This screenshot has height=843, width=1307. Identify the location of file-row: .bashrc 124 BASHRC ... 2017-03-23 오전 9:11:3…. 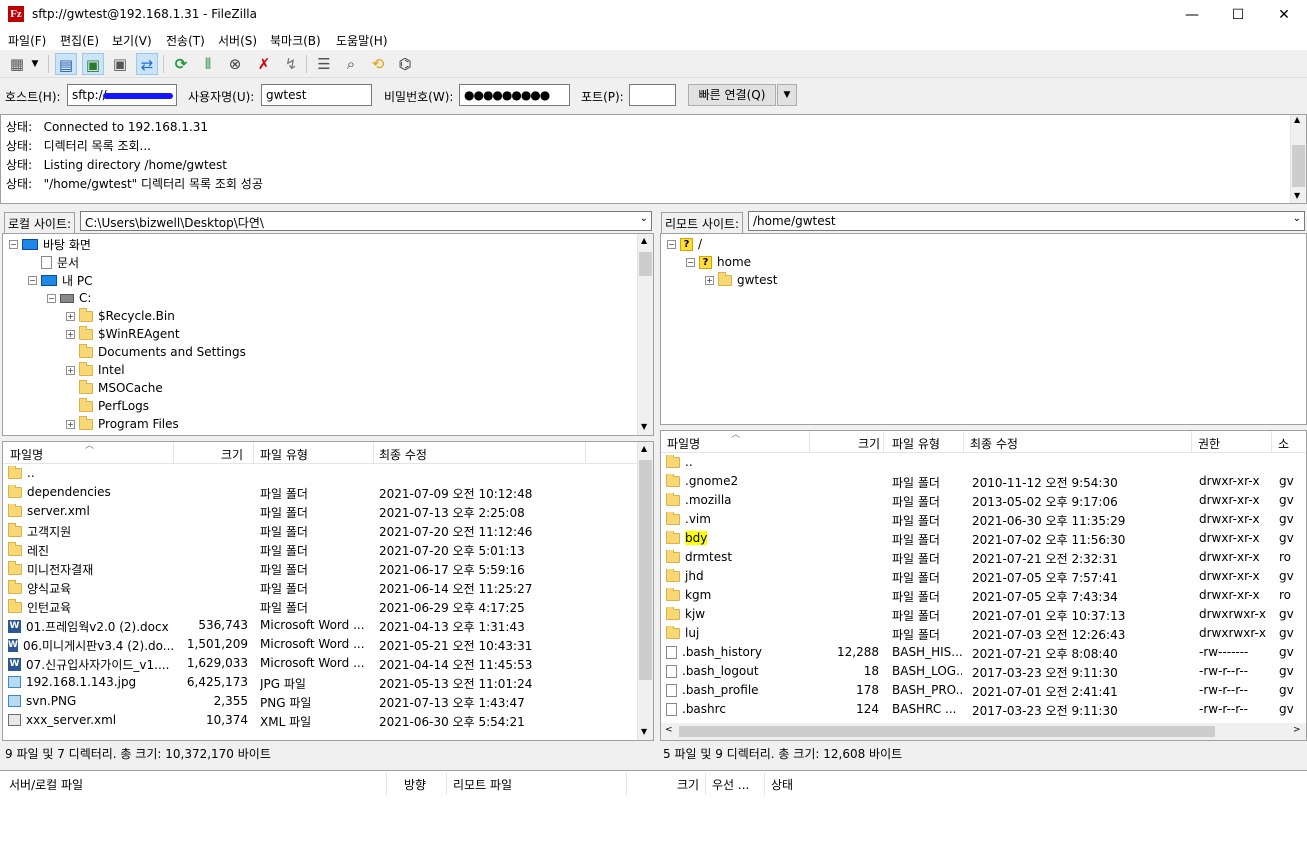
(983, 709).